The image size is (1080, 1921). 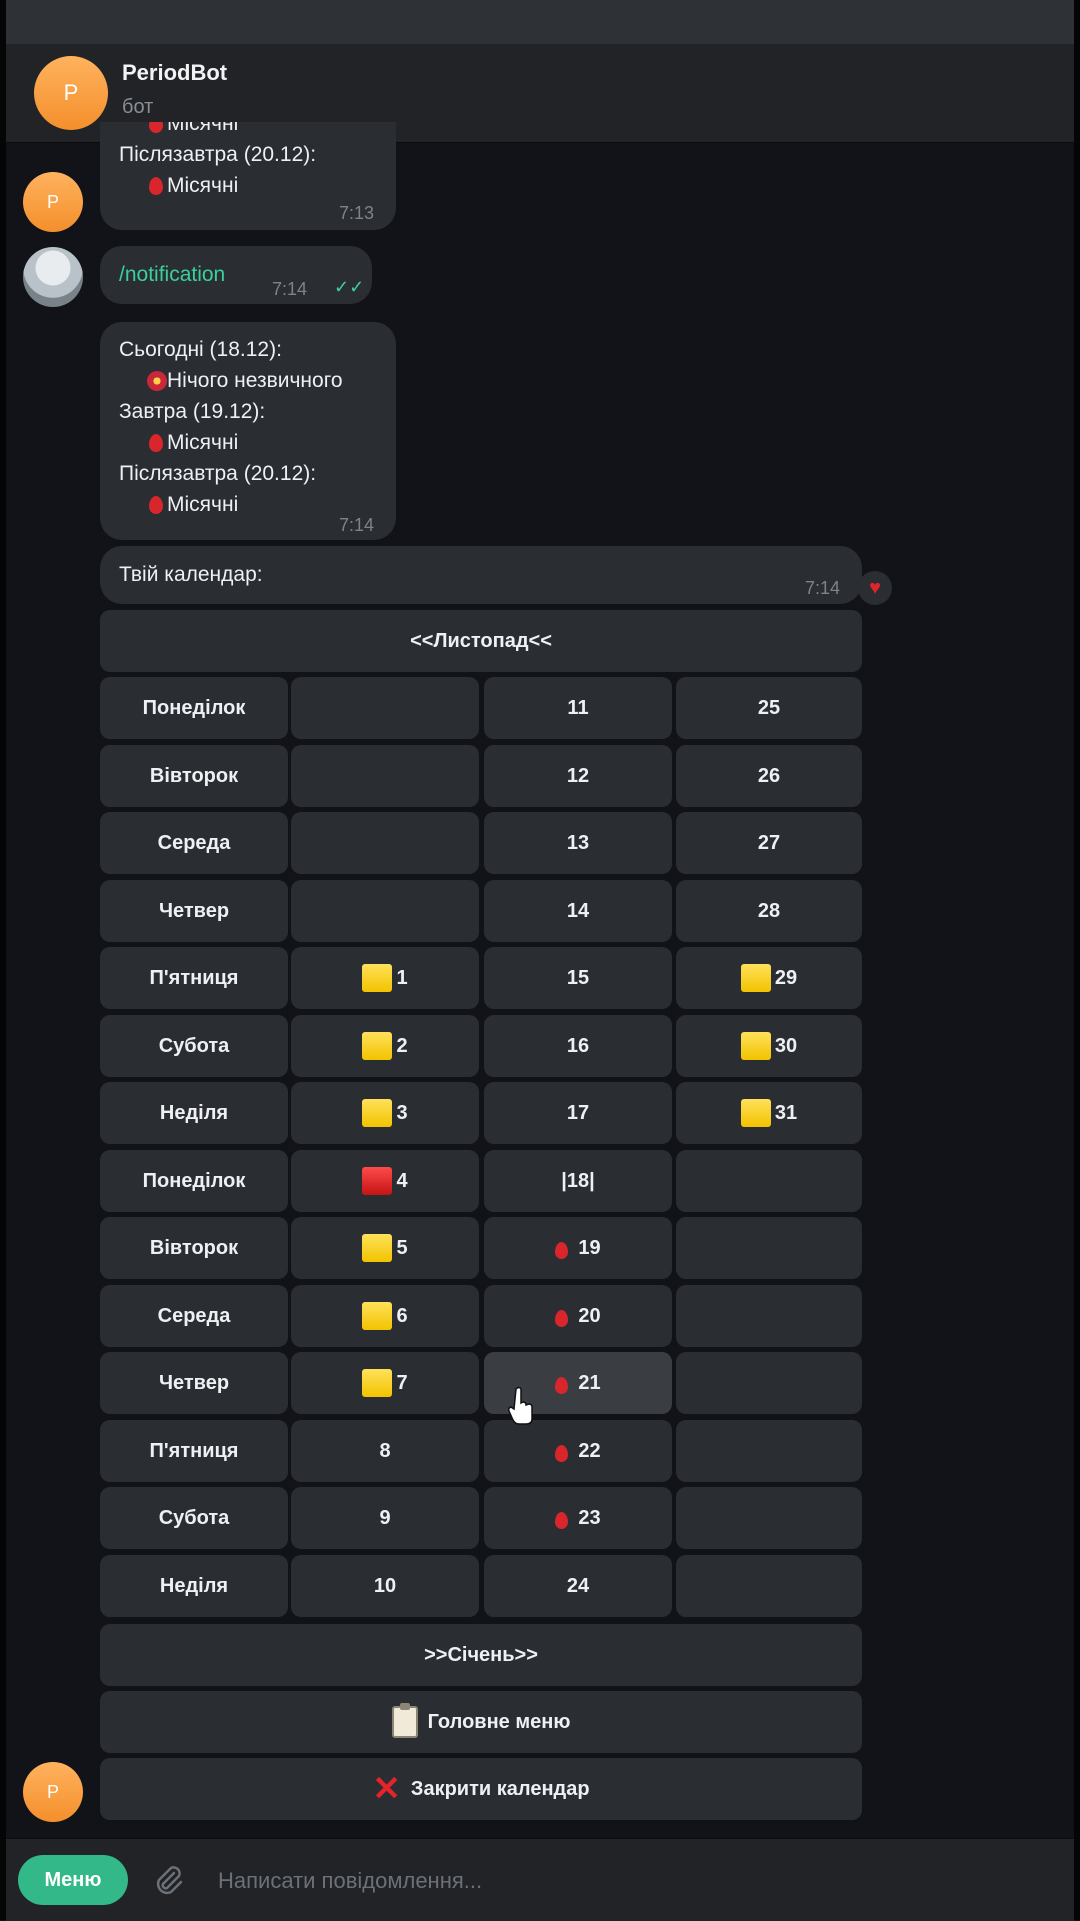 I want to click on calendar-day-label: 28, so click(x=769, y=910).